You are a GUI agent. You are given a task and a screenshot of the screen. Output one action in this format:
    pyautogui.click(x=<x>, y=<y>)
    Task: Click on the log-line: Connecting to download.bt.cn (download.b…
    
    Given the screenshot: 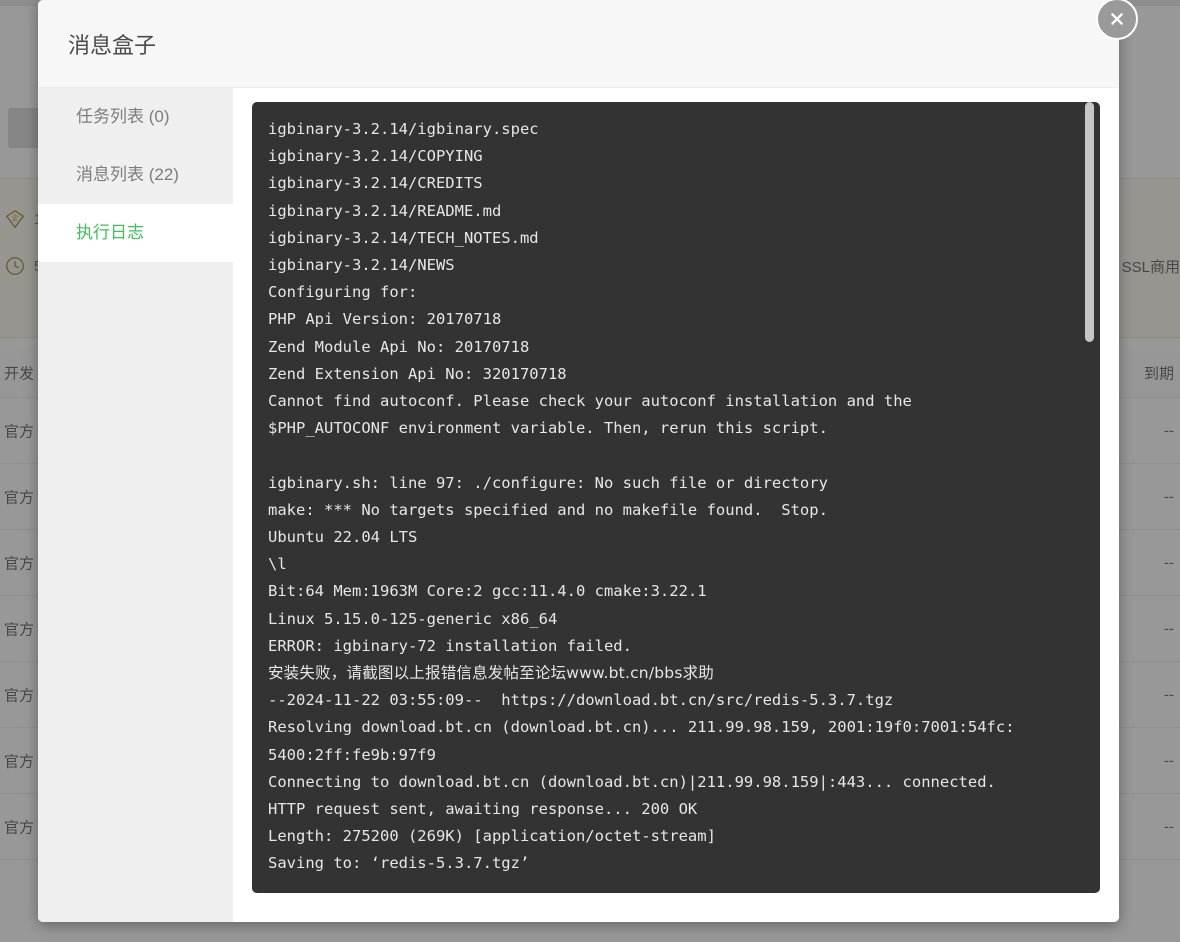 What is the action you would take?
    pyautogui.click(x=632, y=781)
    